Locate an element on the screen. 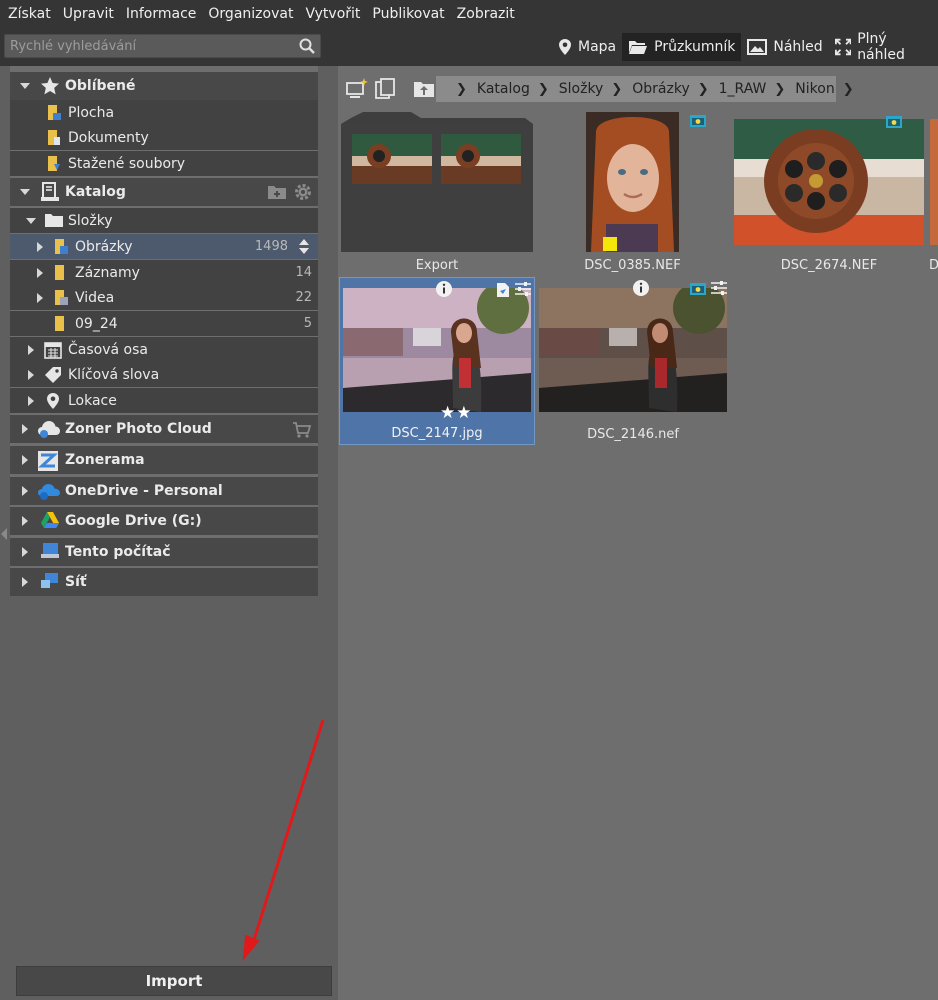 The width and height of the screenshot is (938, 1000). menu-publikovat: Publikovat is located at coordinates (408, 14).